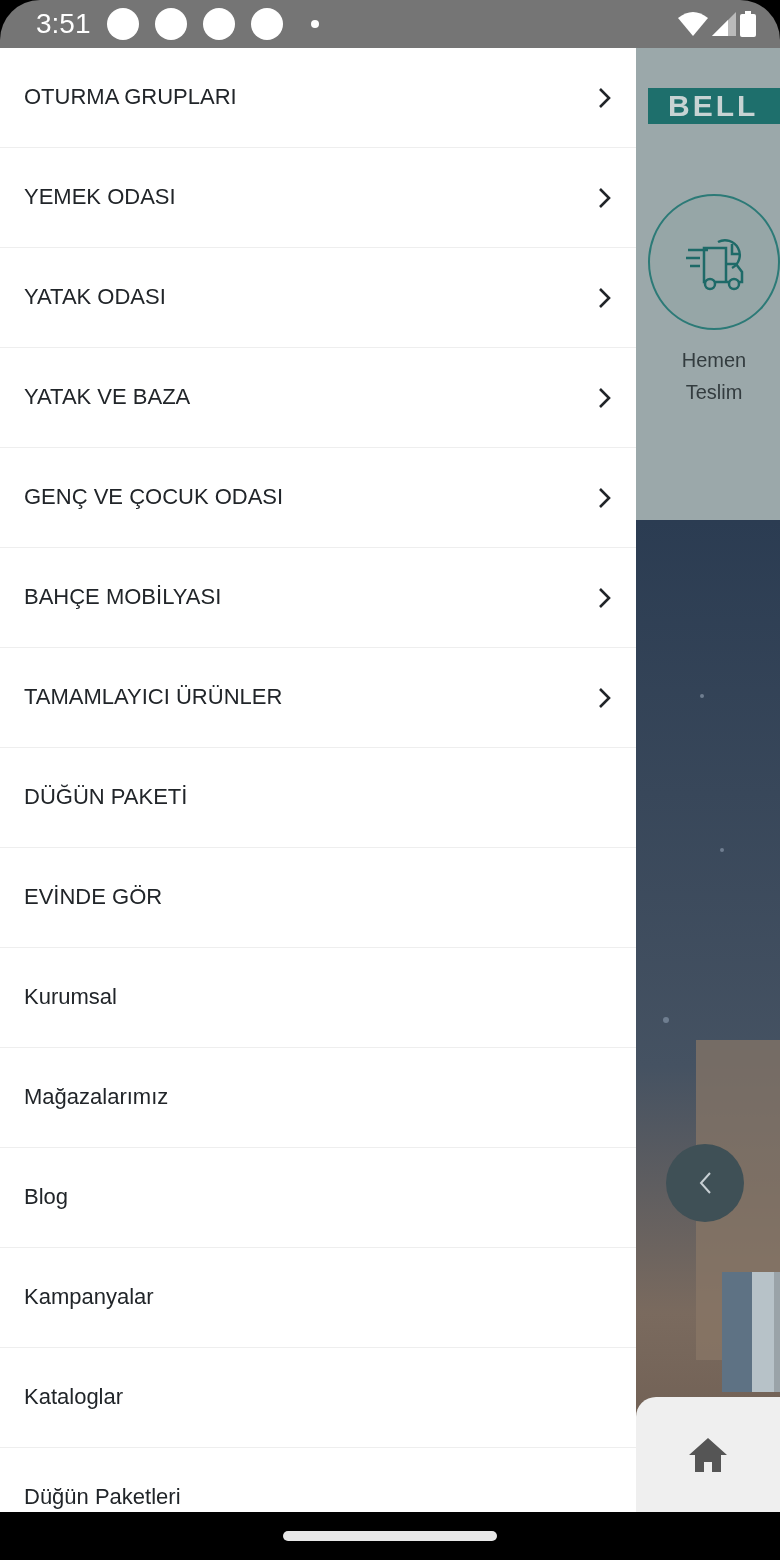  I want to click on chevron-left-icon, so click(705, 1183).